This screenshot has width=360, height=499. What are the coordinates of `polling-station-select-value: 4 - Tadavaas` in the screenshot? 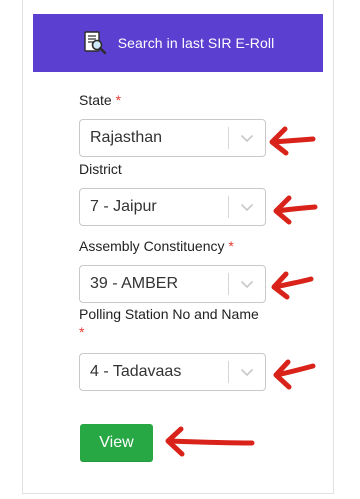 It's located at (136, 371).